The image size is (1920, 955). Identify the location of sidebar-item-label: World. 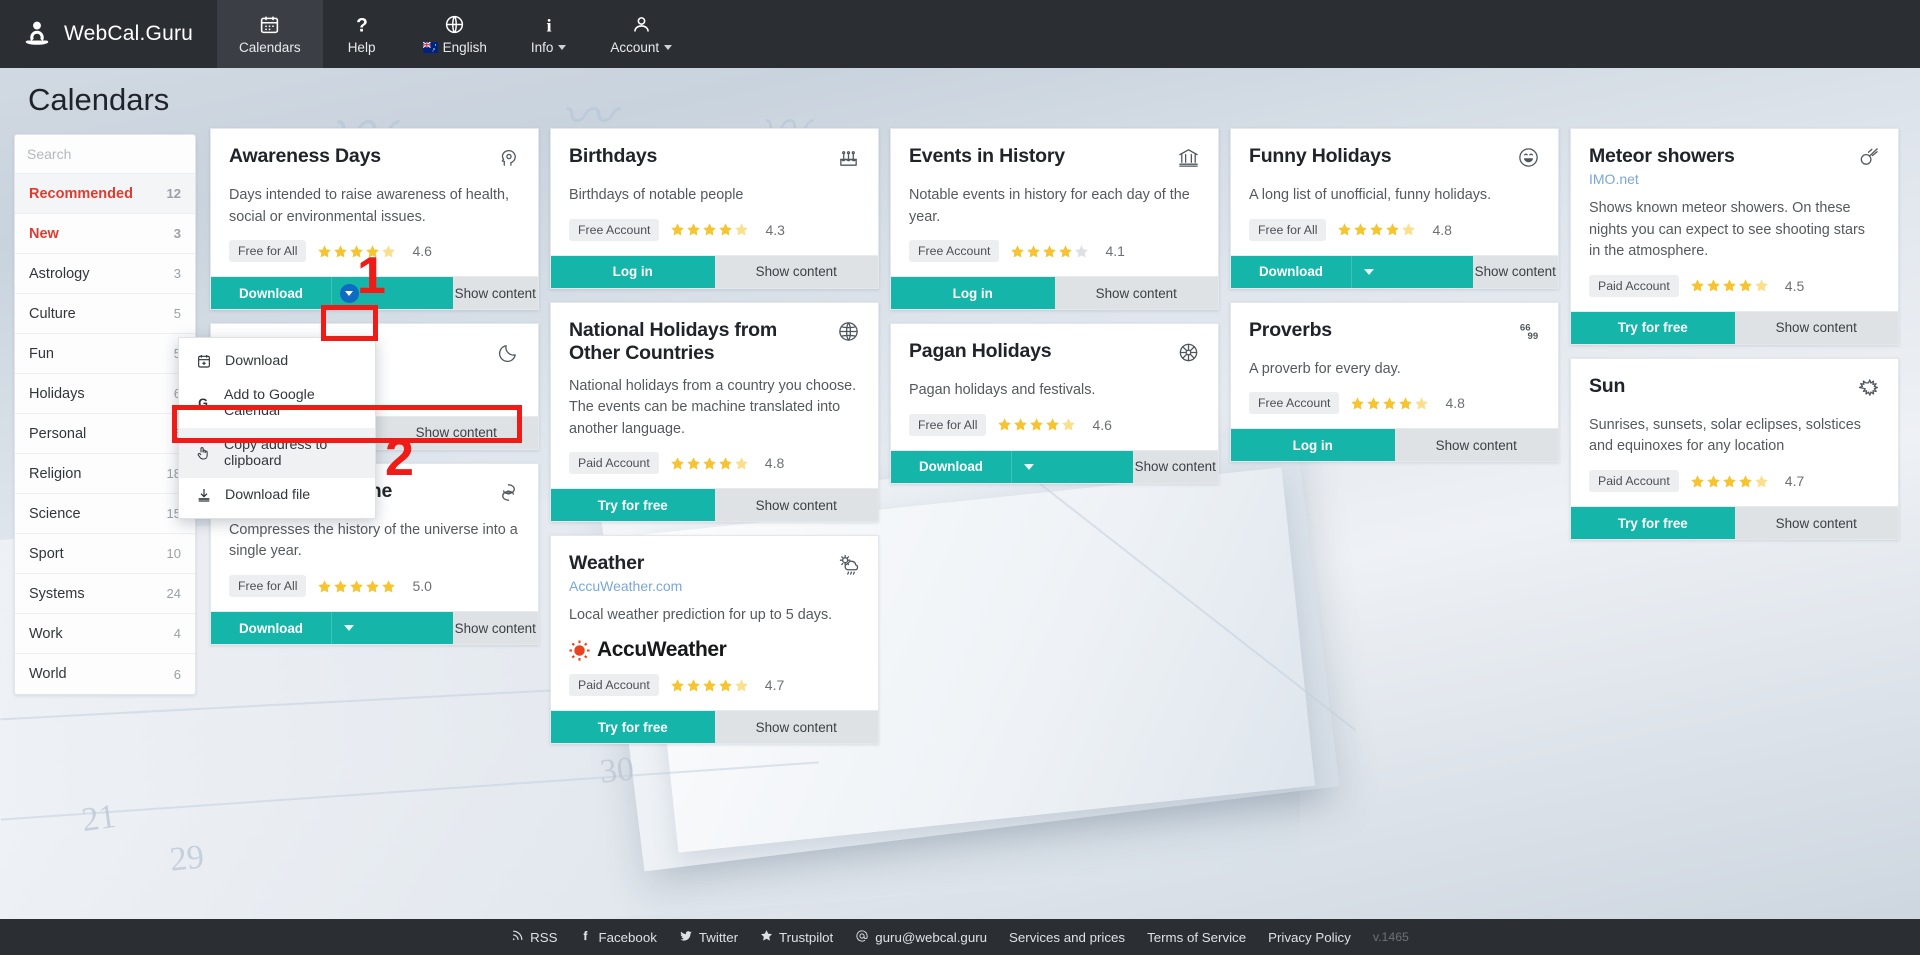
(48, 674).